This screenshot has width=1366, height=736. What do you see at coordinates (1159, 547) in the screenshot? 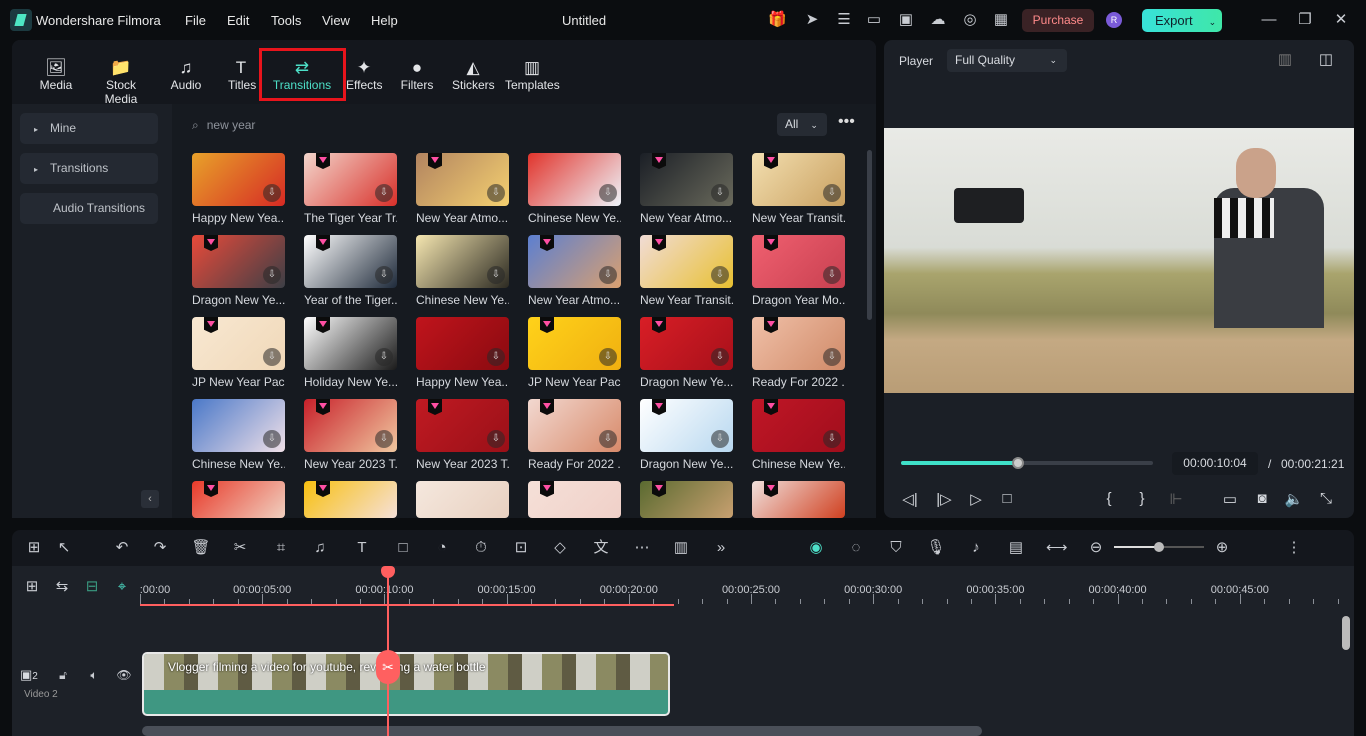
I see `zoom-slider` at bounding box center [1159, 547].